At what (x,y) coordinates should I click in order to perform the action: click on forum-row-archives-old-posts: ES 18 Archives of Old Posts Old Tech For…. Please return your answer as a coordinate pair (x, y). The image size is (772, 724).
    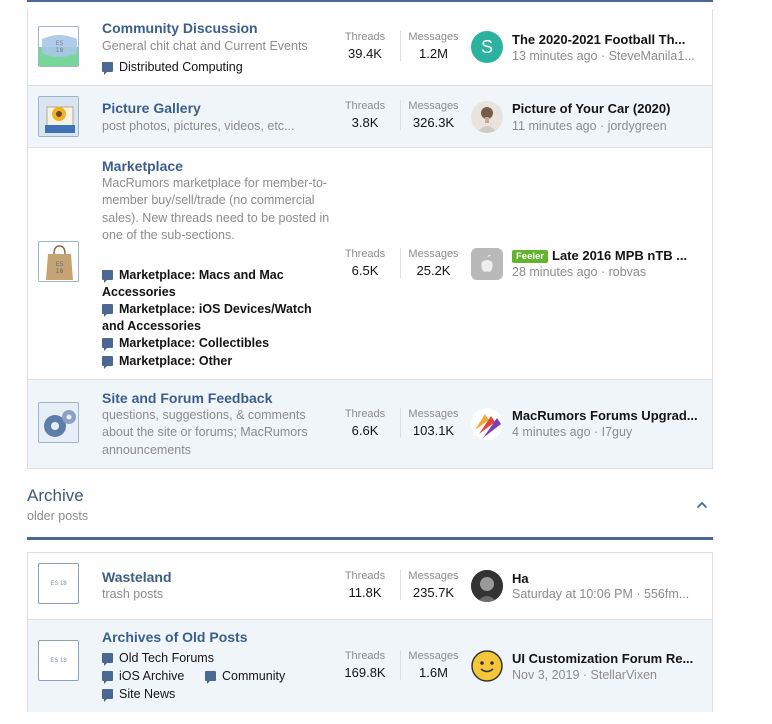
    Looking at the image, I should click on (370, 665).